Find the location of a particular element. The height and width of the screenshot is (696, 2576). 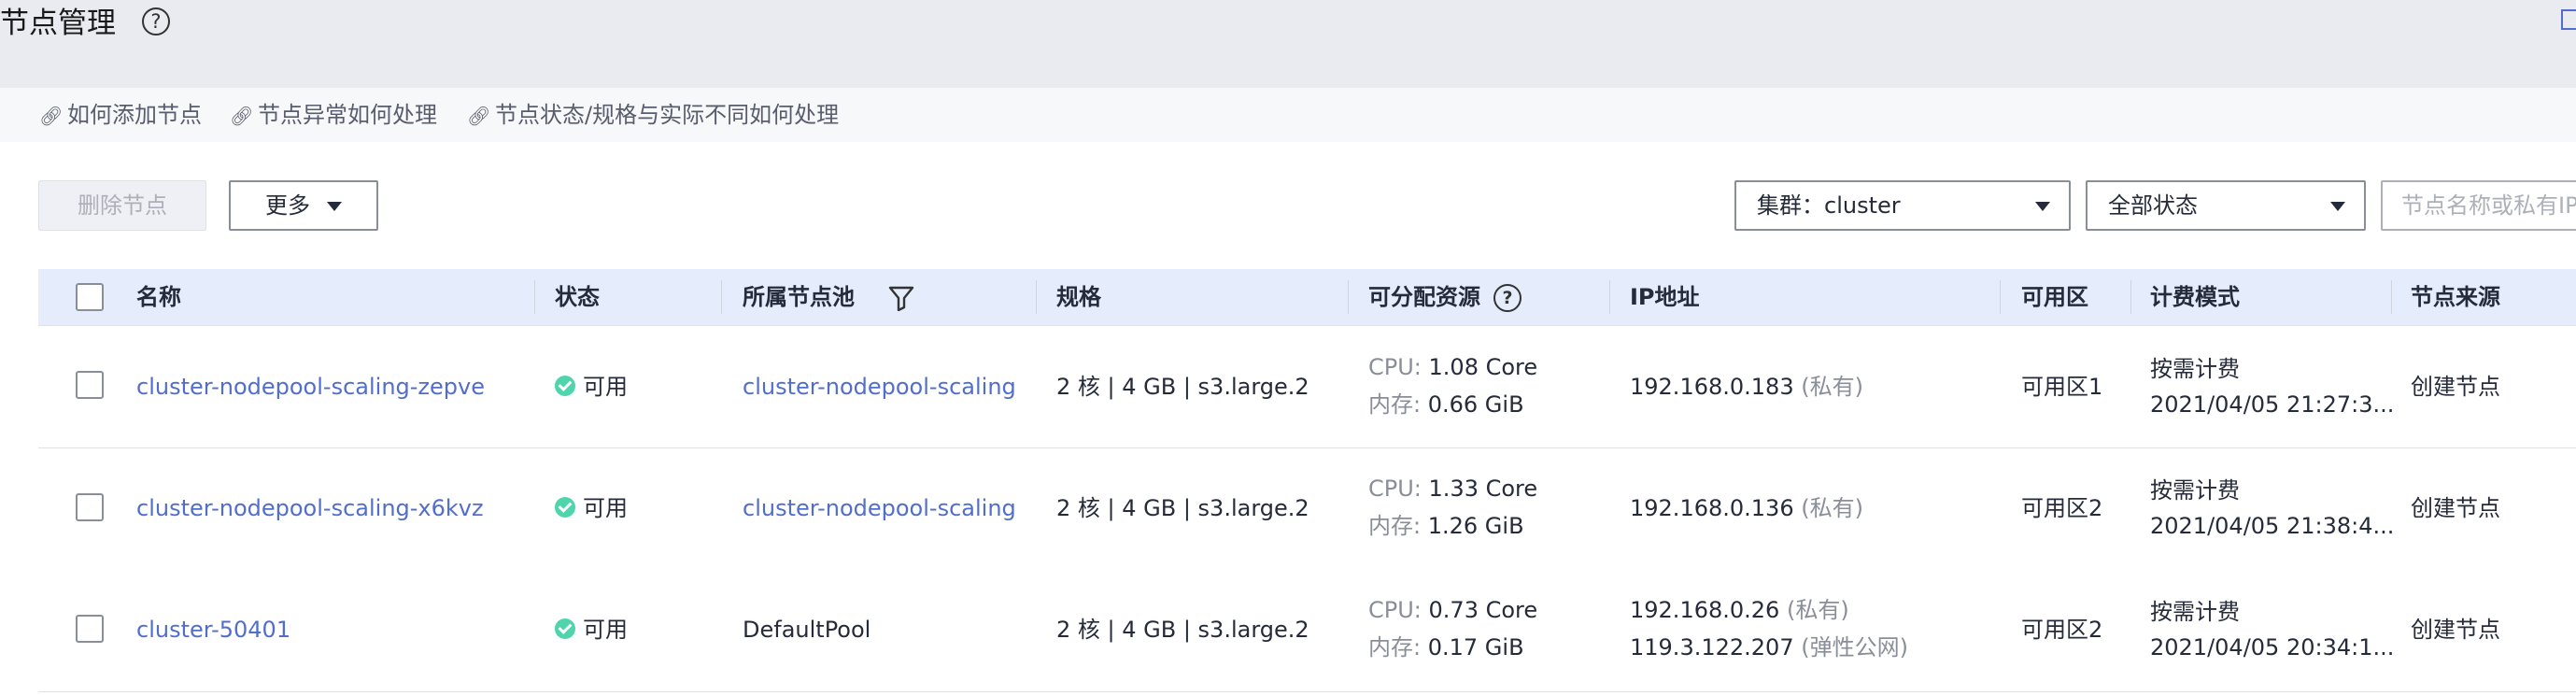

column-header-ip: IP地址 is located at coordinates (1665, 297).